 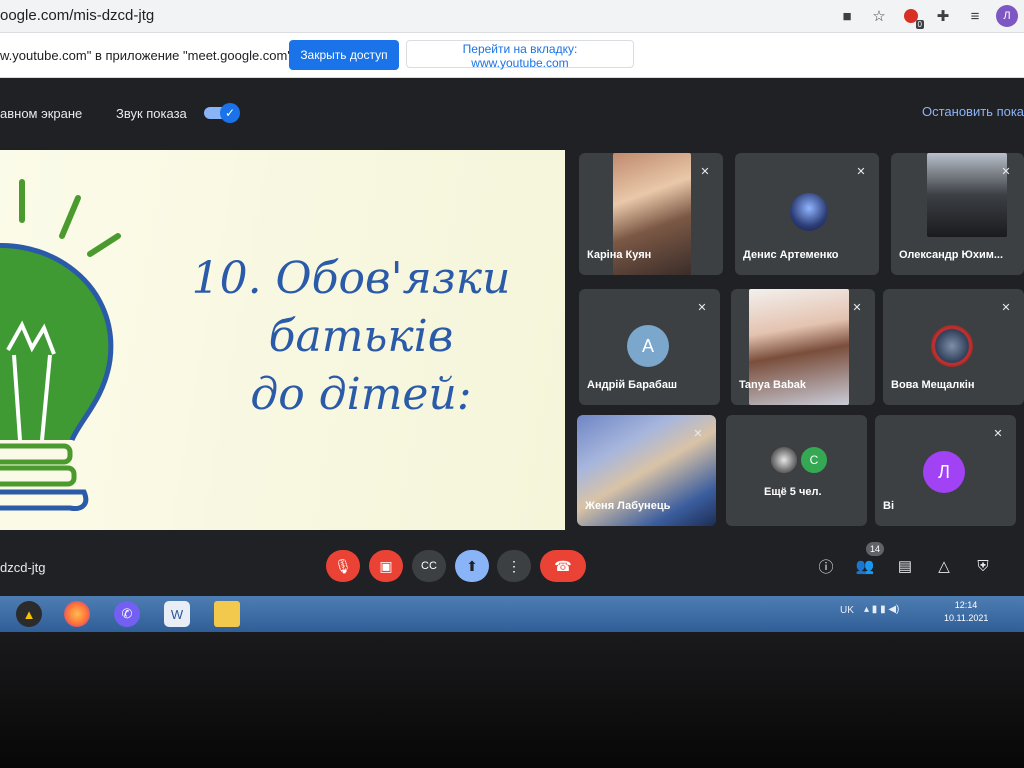 I want to click on main-screen-label: авном экране, so click(x=41, y=113).